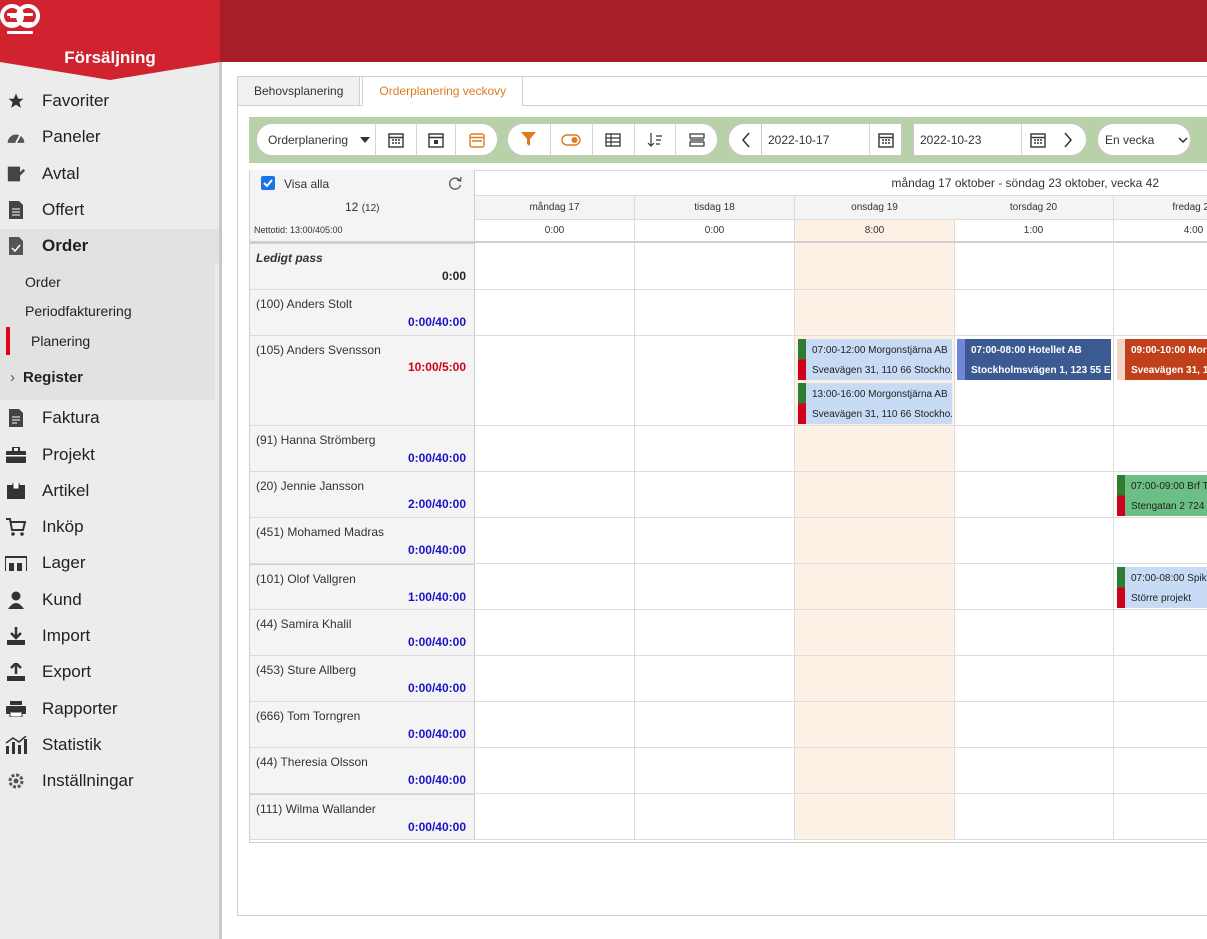 The height and width of the screenshot is (939, 1207). Describe the element at coordinates (109, 600) in the screenshot. I see `sidebar-item-kund: Kund` at that location.